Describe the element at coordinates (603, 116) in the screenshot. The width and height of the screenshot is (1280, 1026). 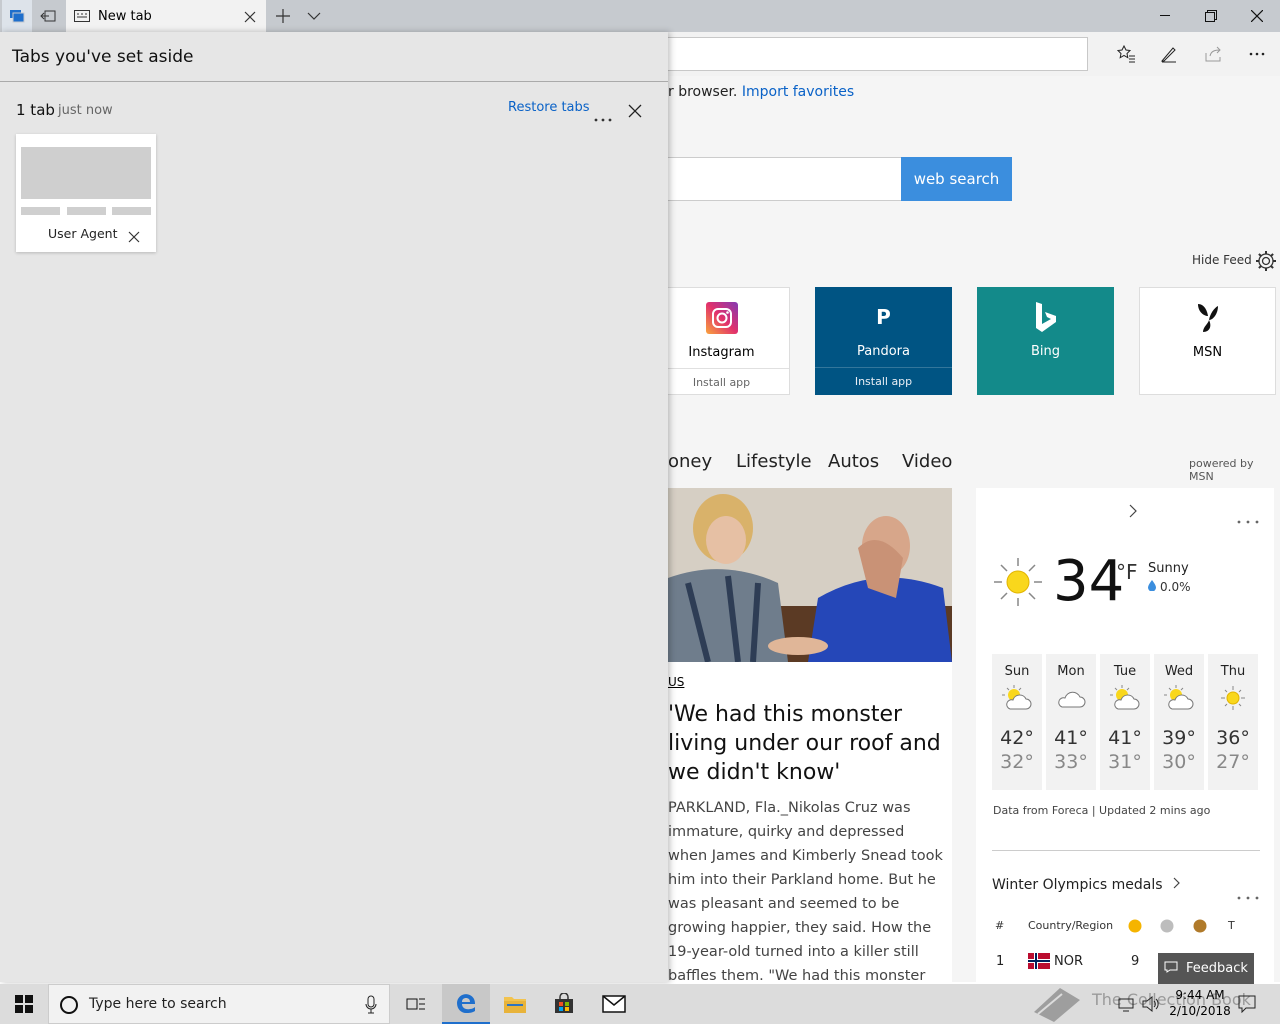
I see `tab-group-more-icon` at that location.